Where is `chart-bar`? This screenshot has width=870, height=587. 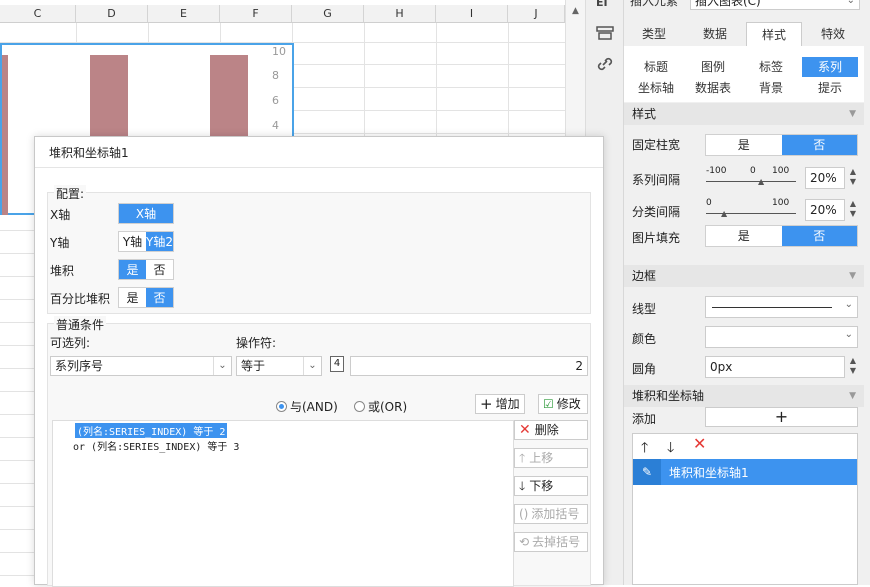 chart-bar is located at coordinates (5, 135).